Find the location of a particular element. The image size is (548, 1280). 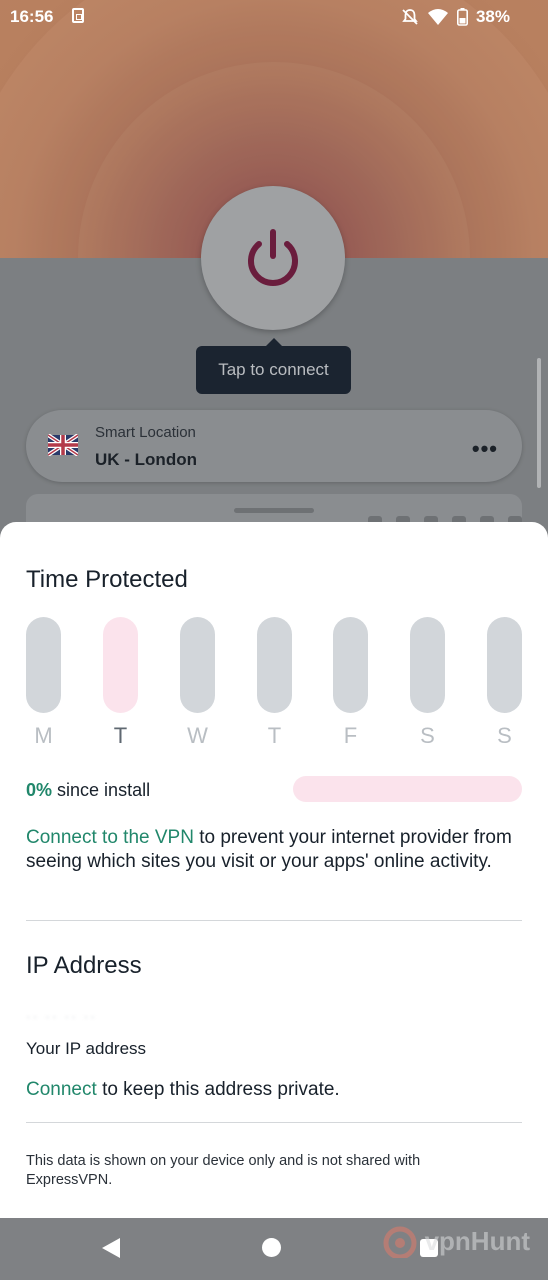

ip-cta: Connect to keep this address private. is located at coordinates (276, 1090).